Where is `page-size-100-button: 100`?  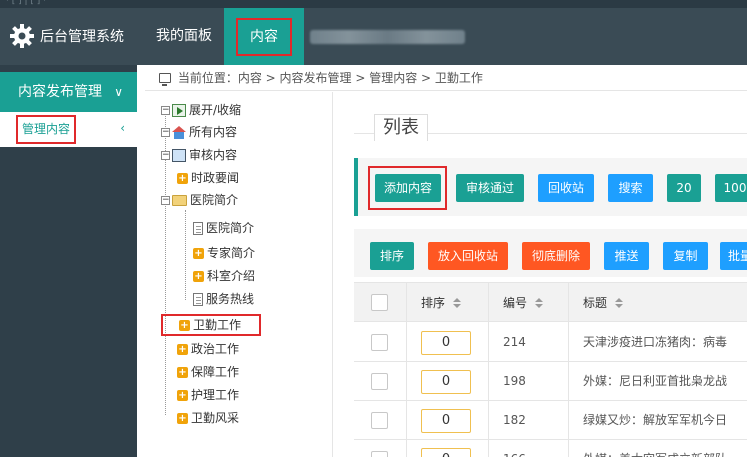 page-size-100-button: 100 is located at coordinates (731, 188).